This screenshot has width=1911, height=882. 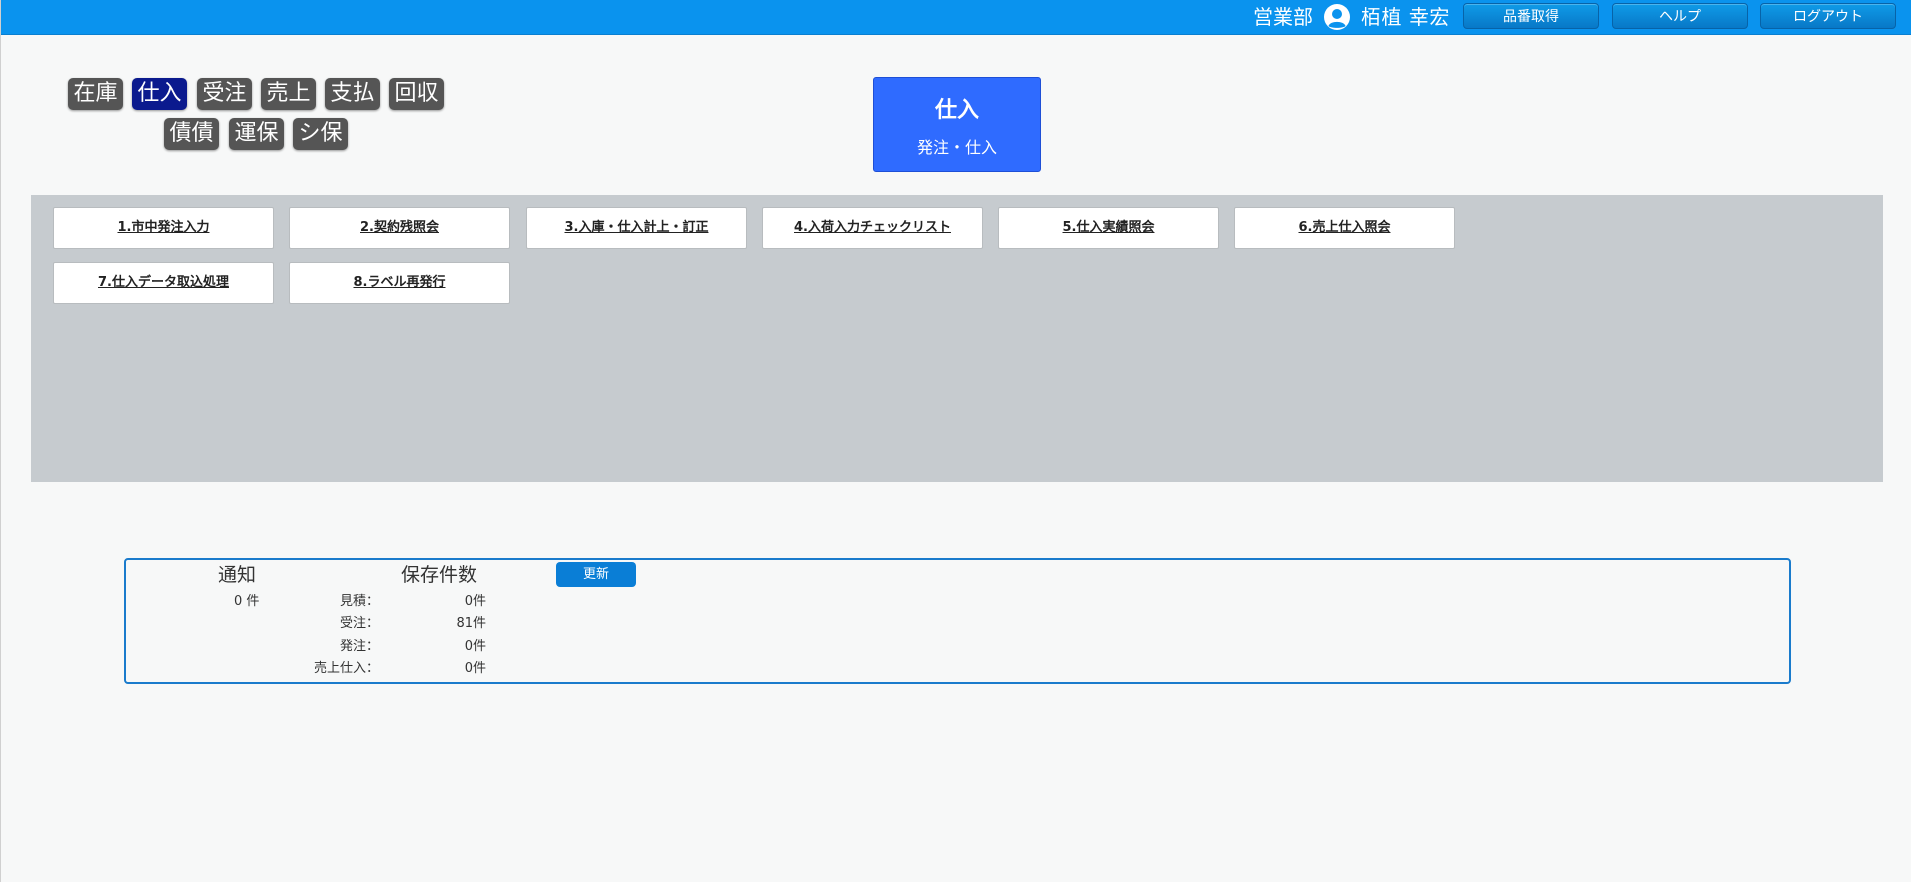 I want to click on current-section-panel: 仕入 発注・仕入, so click(x=957, y=124).